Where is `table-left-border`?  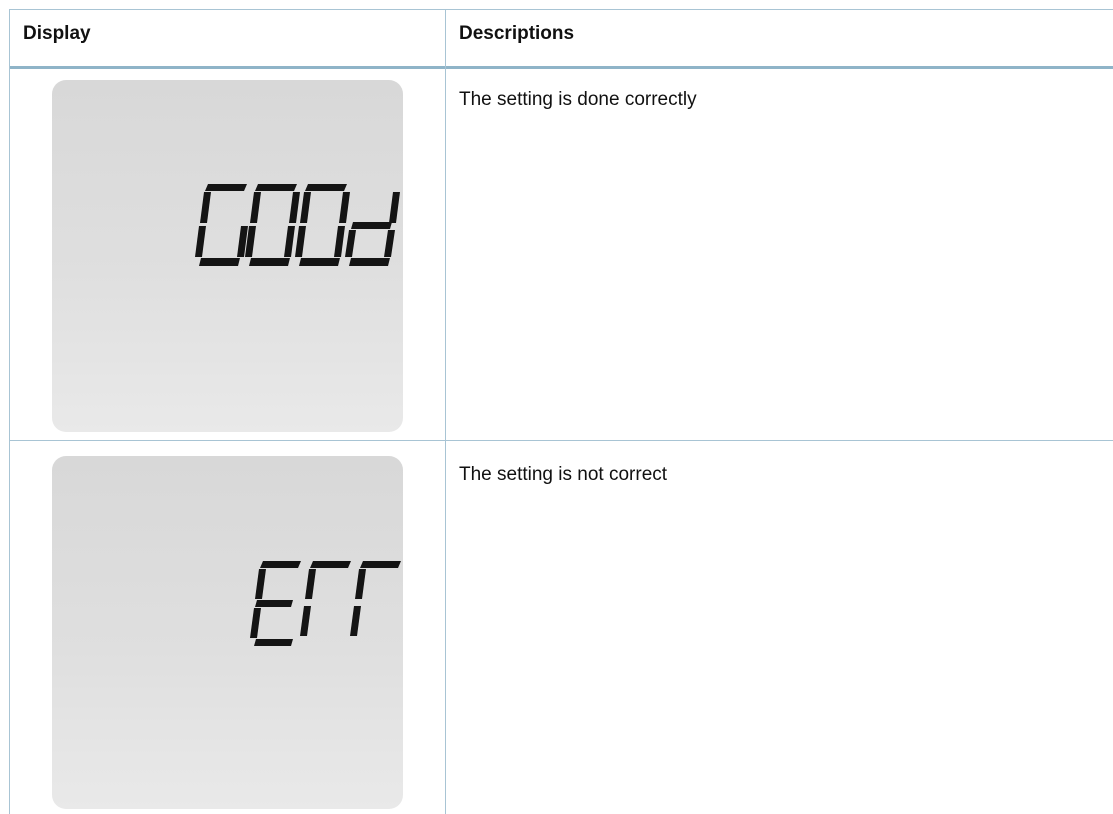
table-left-border is located at coordinates (9, 411).